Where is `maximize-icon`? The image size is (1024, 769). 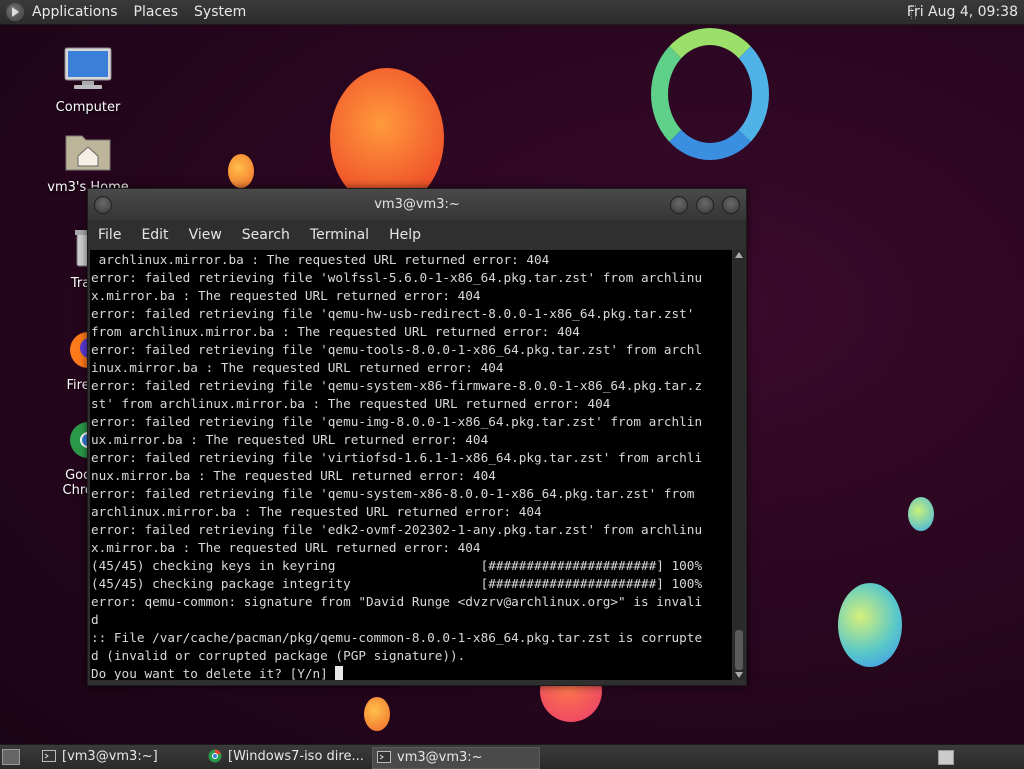
maximize-icon is located at coordinates (705, 205).